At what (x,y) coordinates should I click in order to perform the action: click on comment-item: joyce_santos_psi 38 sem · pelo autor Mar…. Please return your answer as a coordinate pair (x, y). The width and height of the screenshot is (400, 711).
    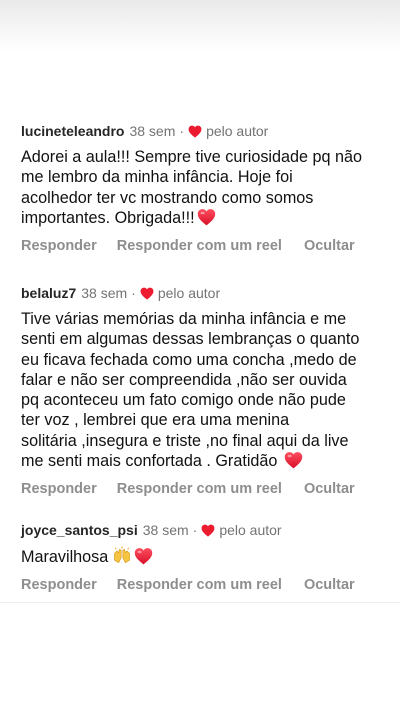
    Looking at the image, I should click on (201, 556).